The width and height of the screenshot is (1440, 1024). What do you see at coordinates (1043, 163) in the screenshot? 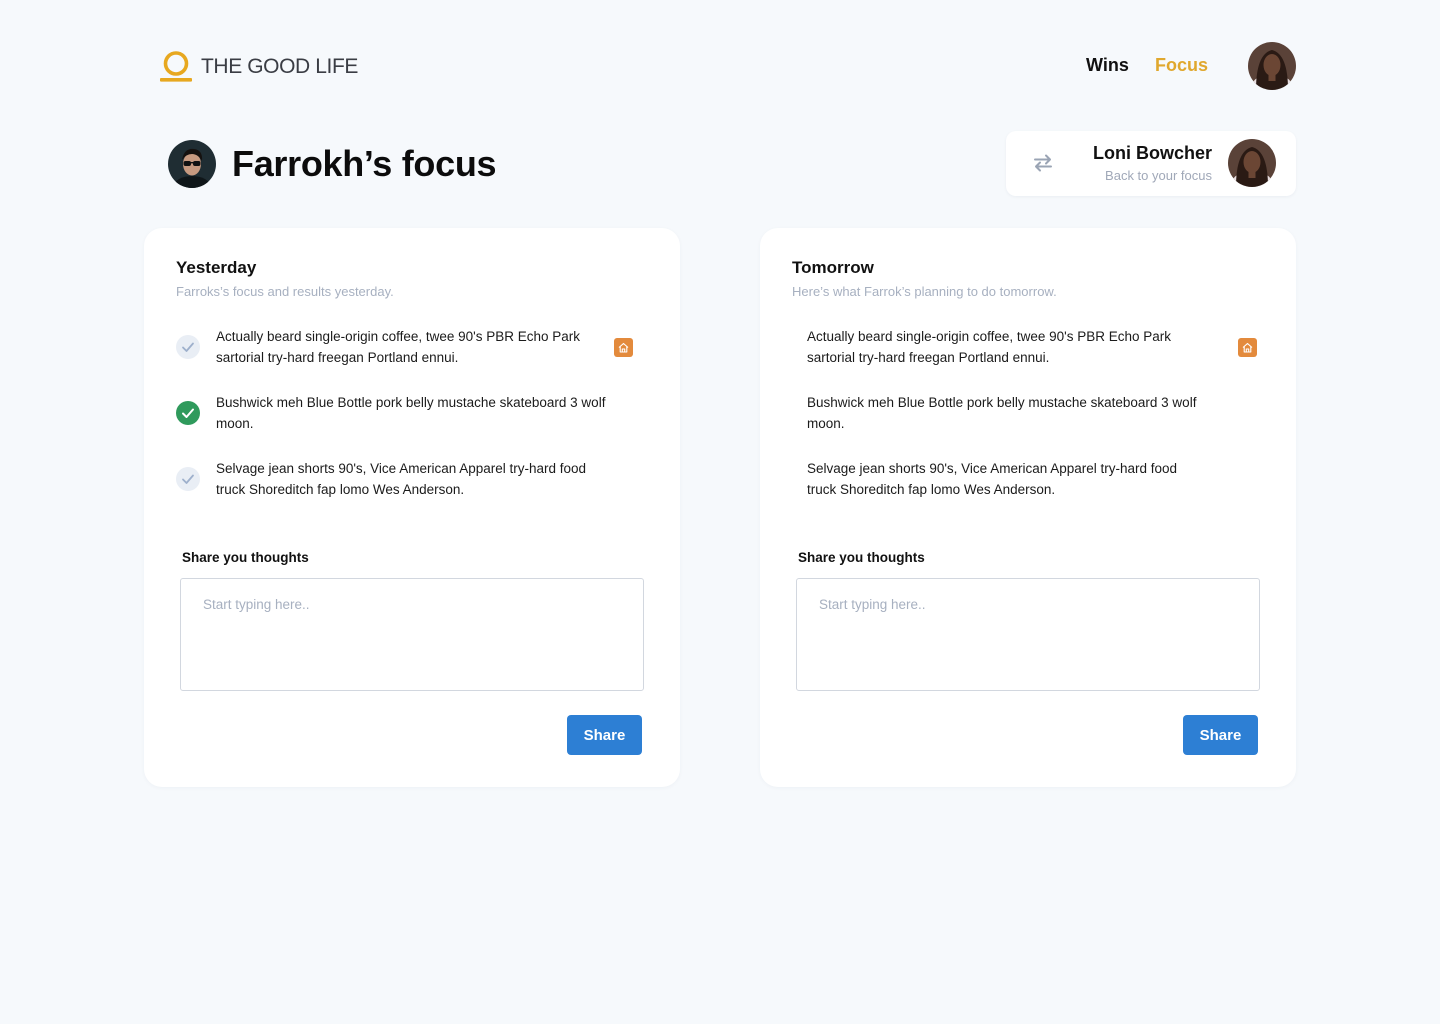
I see `swap-arrows-icon` at bounding box center [1043, 163].